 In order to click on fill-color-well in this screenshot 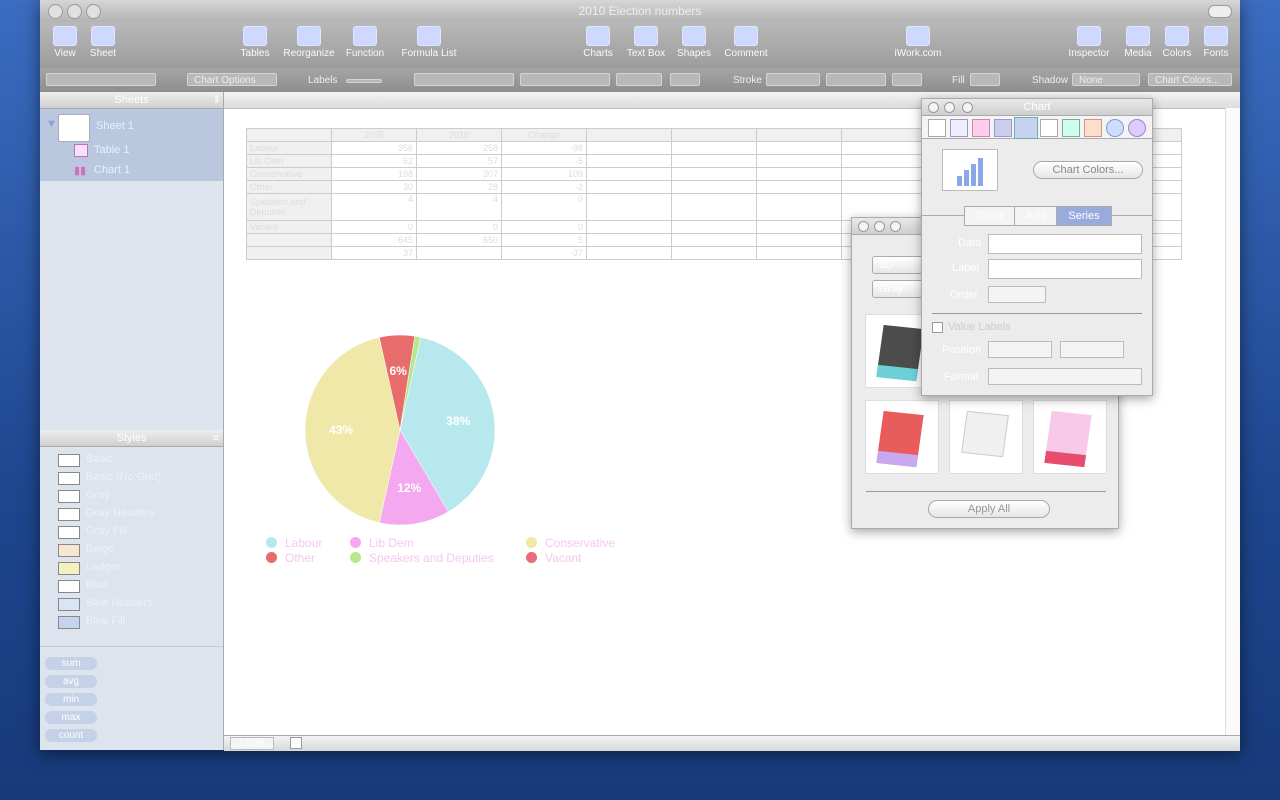, I will do `click(985, 79)`.